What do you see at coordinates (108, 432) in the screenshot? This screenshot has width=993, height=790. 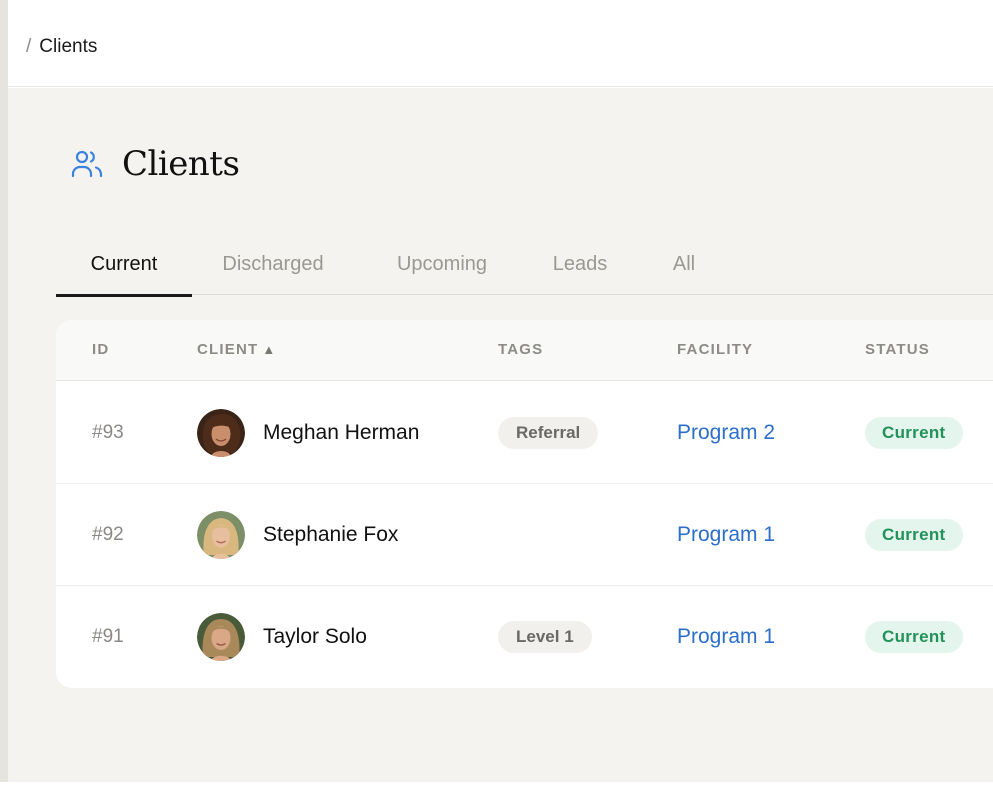 I see `client-id: #93` at bounding box center [108, 432].